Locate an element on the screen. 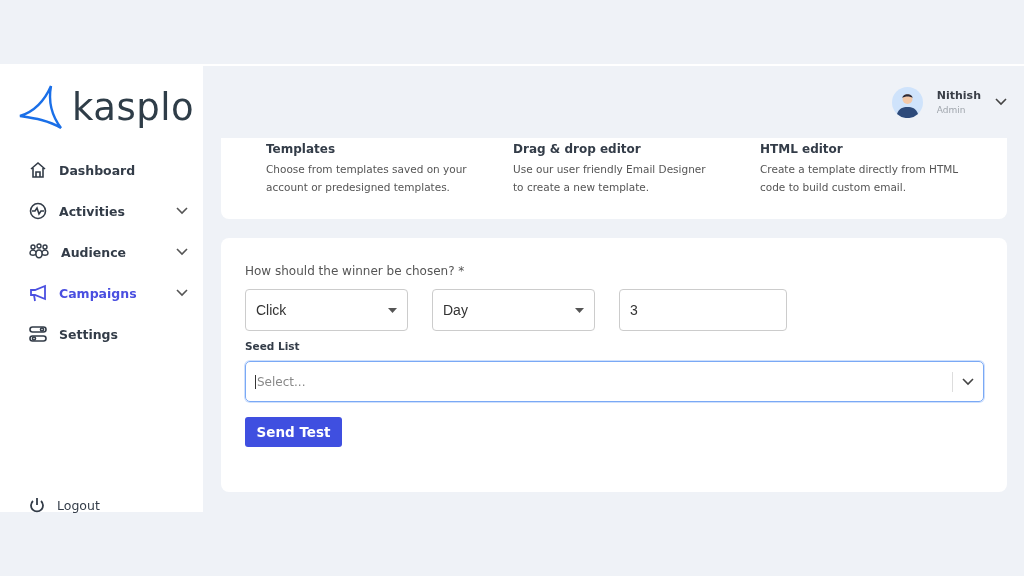 The height and width of the screenshot is (576, 1024). input-field: 3 is located at coordinates (703, 310).